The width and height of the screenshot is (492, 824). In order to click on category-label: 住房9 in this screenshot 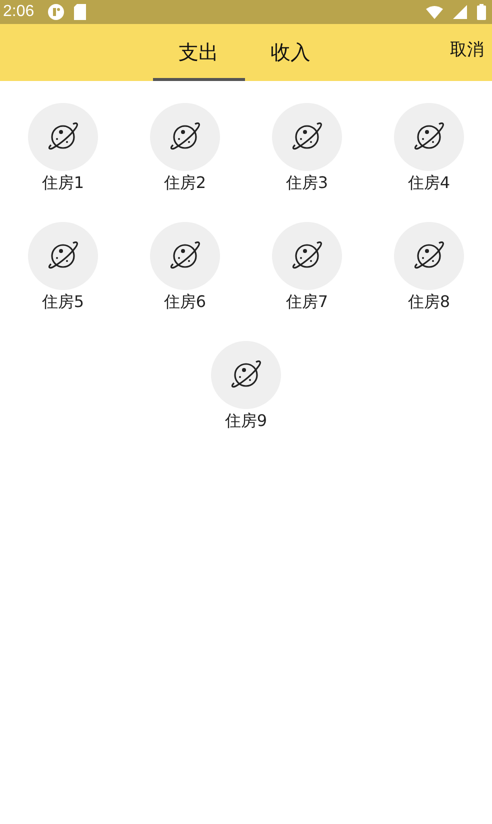, I will do `click(246, 421)`.